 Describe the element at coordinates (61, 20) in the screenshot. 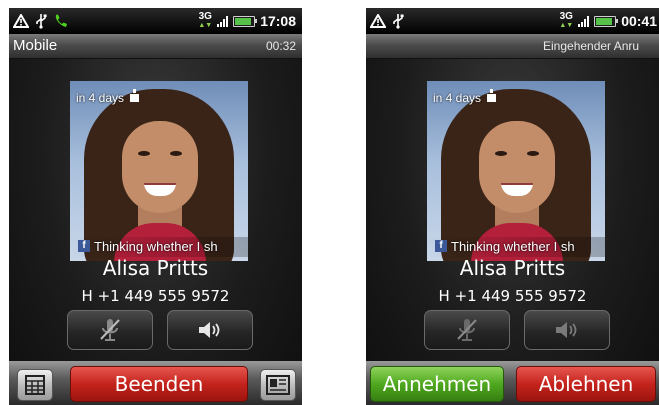

I see `phone-icon` at that location.